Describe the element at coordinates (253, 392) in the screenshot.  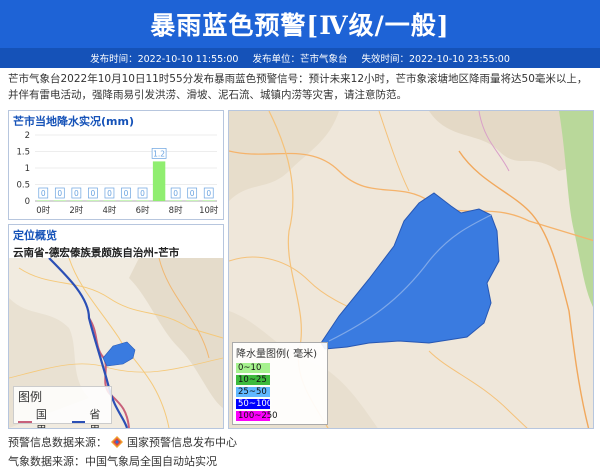
I see `rain-swatch-2: 25~50` at that location.